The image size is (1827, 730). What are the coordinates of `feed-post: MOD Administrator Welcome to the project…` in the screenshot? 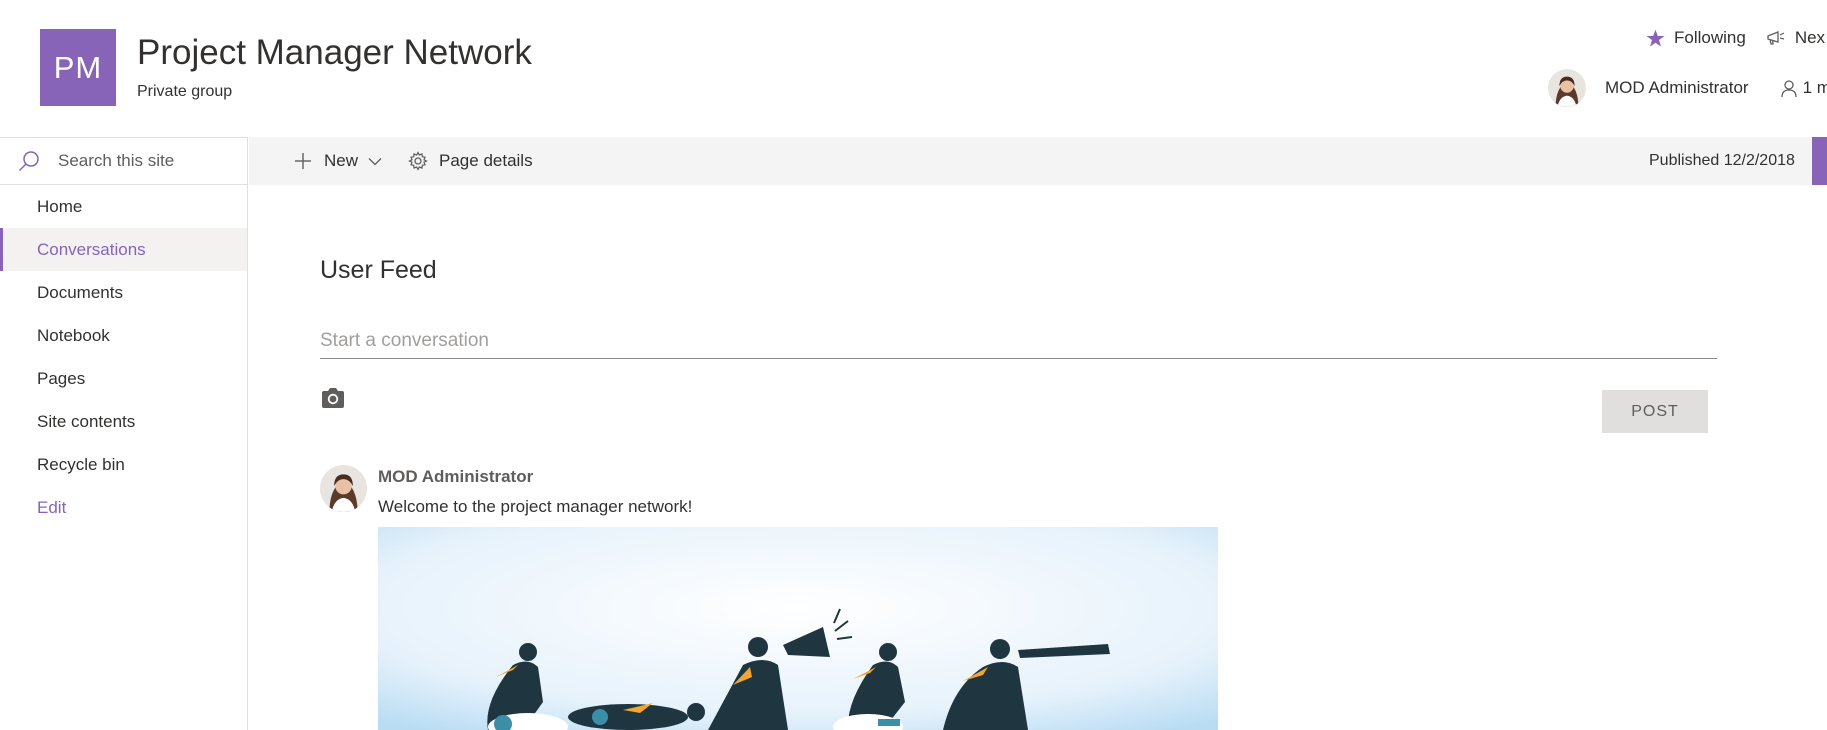 It's located at (506, 490).